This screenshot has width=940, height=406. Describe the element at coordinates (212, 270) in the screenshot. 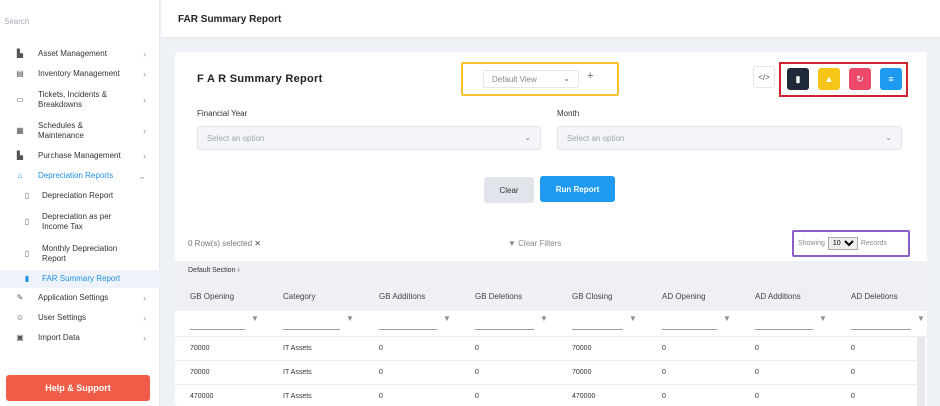

I see `section-label: Default Section` at that location.